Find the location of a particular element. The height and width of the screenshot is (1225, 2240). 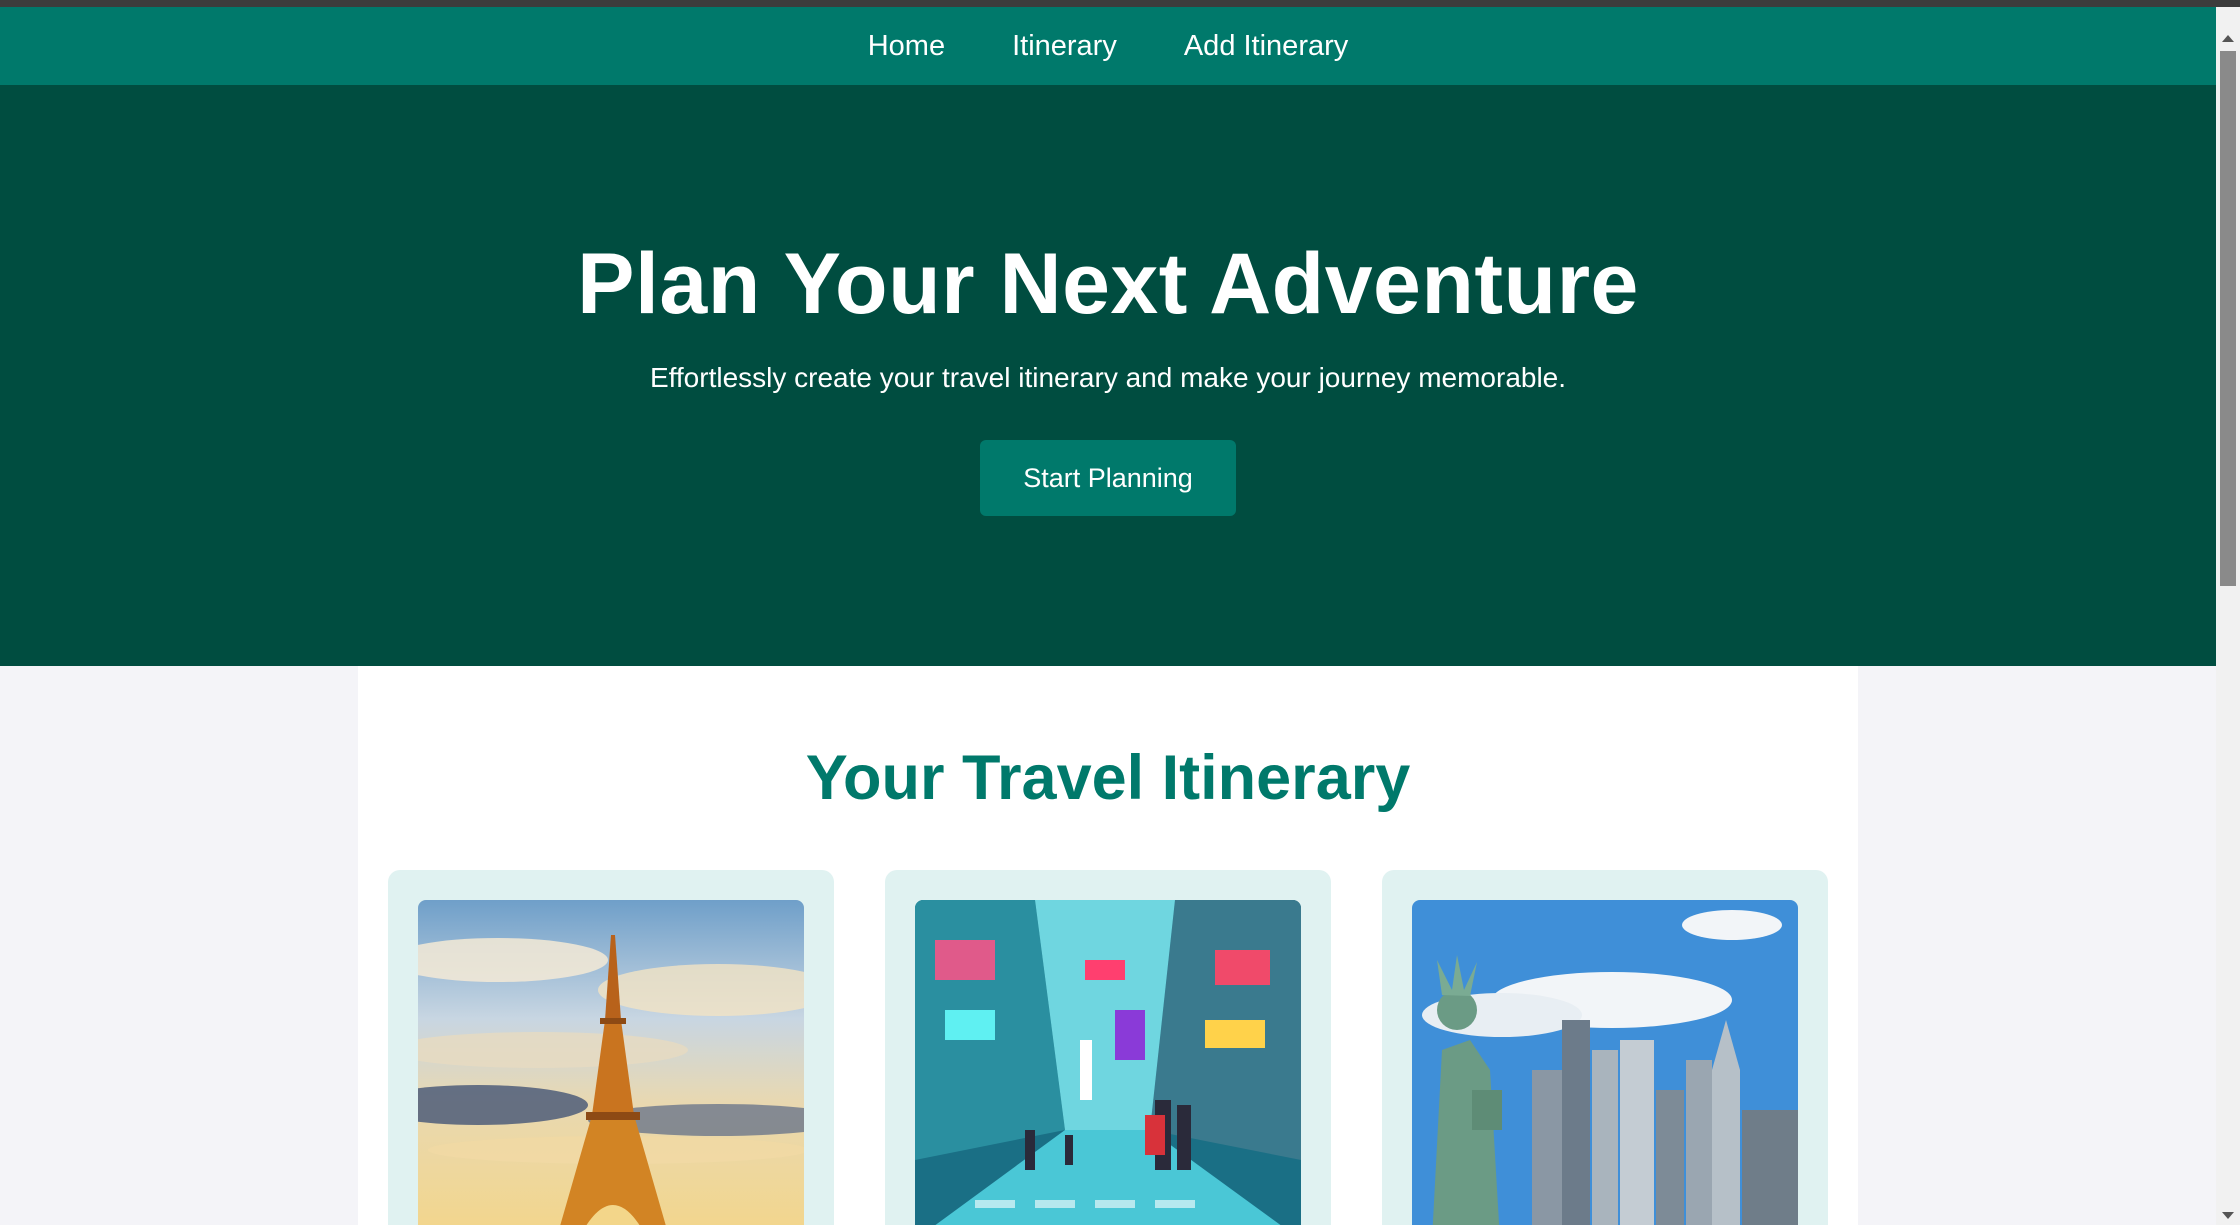

itinerary-card-new-york is located at coordinates (1605, 1047).